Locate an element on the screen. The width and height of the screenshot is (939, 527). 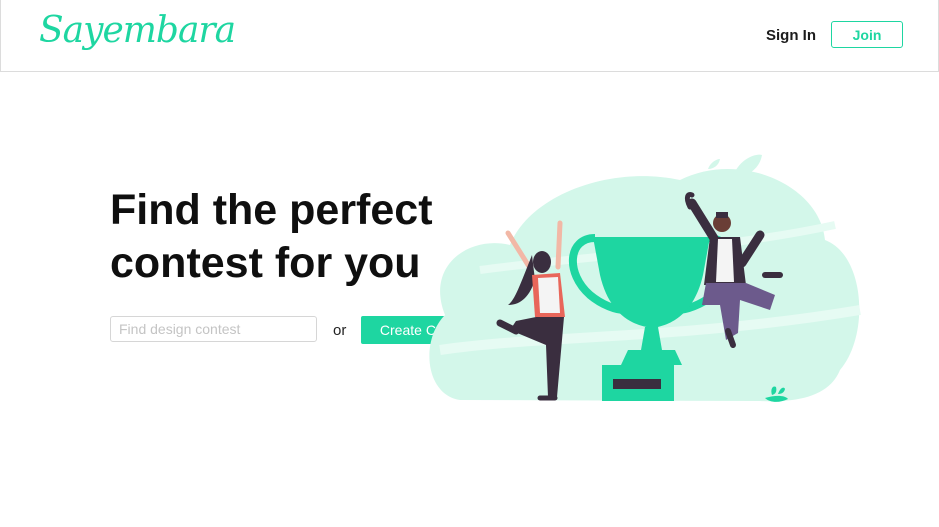
hero-title: Find the perfect contest for you is located at coordinates (280, 237).